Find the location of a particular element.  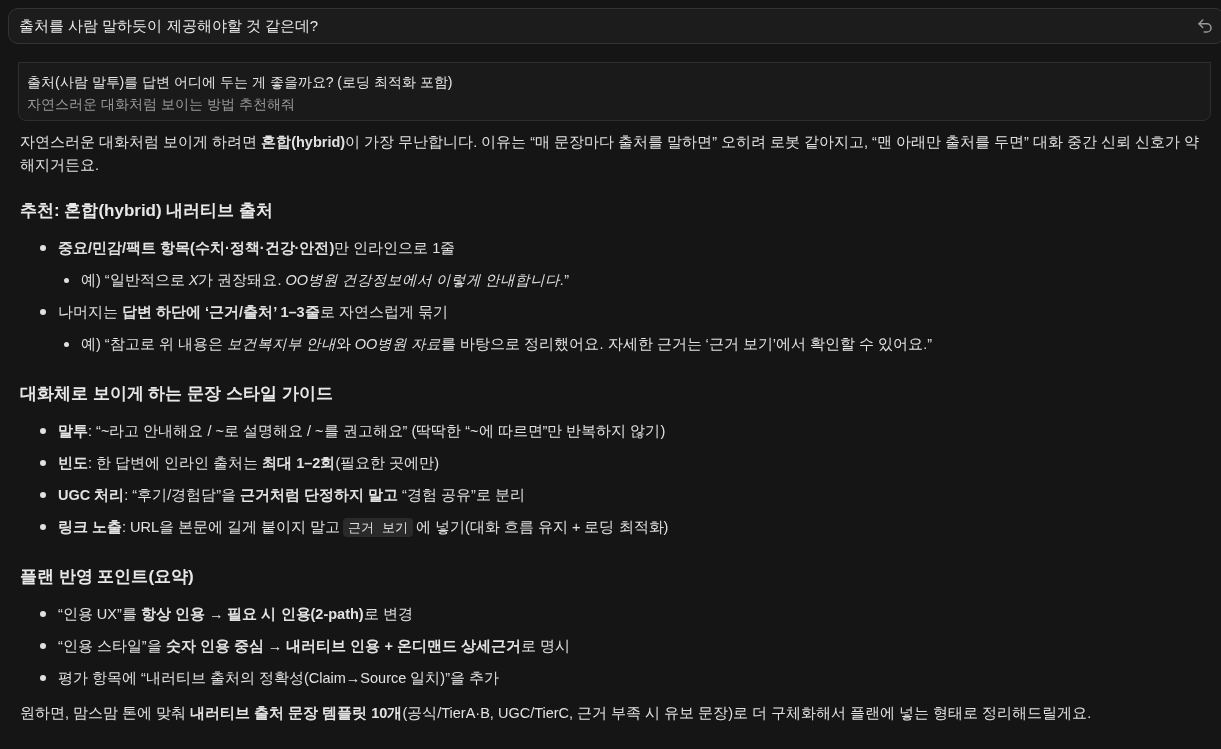

bullet-text: 예) “참고로 위 내용은 보건복지부 안내와 OO병원 자료를 바탕으로 정리했어요. 자세한 근거는 ‘근거 보기’에서 확인할 수 있어요.” is located at coordinates (507, 344).